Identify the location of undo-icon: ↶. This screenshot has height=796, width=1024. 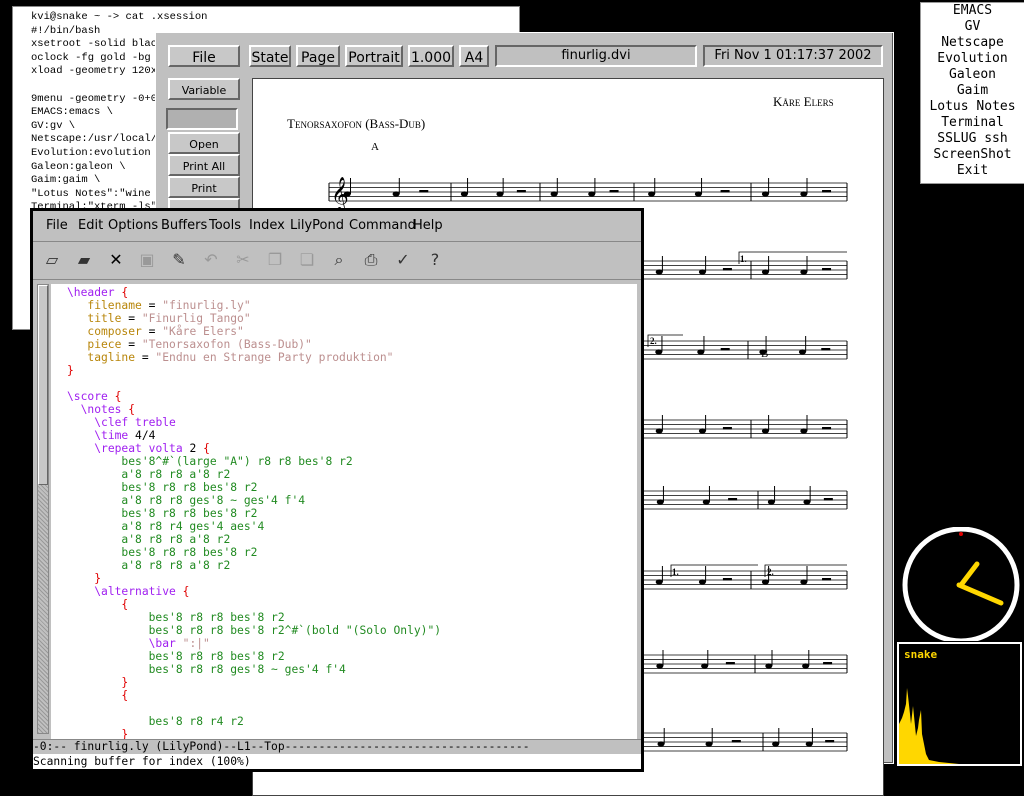
(211, 260).